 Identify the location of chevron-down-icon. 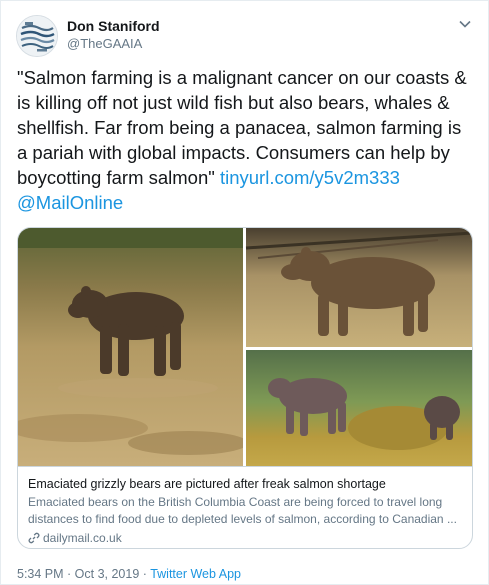
(465, 24).